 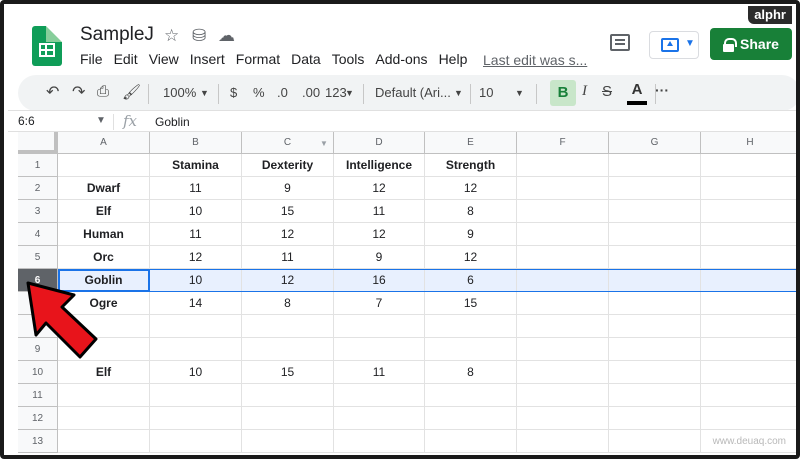 What do you see at coordinates (655, 441) in the screenshot?
I see `cell-g13` at bounding box center [655, 441].